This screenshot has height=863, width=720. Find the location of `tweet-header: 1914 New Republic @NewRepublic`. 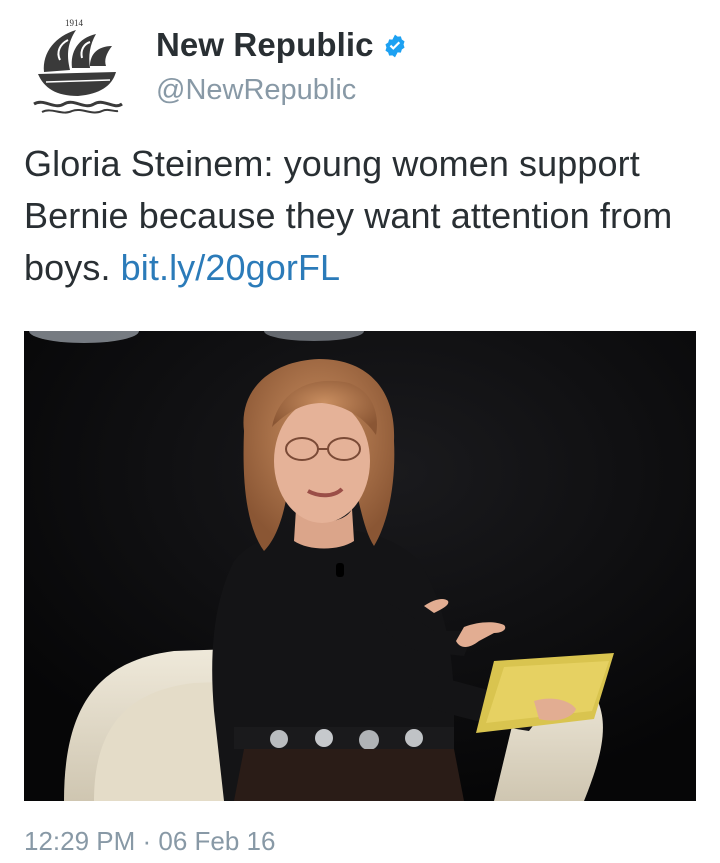

tweet-header: 1914 New Republic @NewRepublic is located at coordinates (216, 63).